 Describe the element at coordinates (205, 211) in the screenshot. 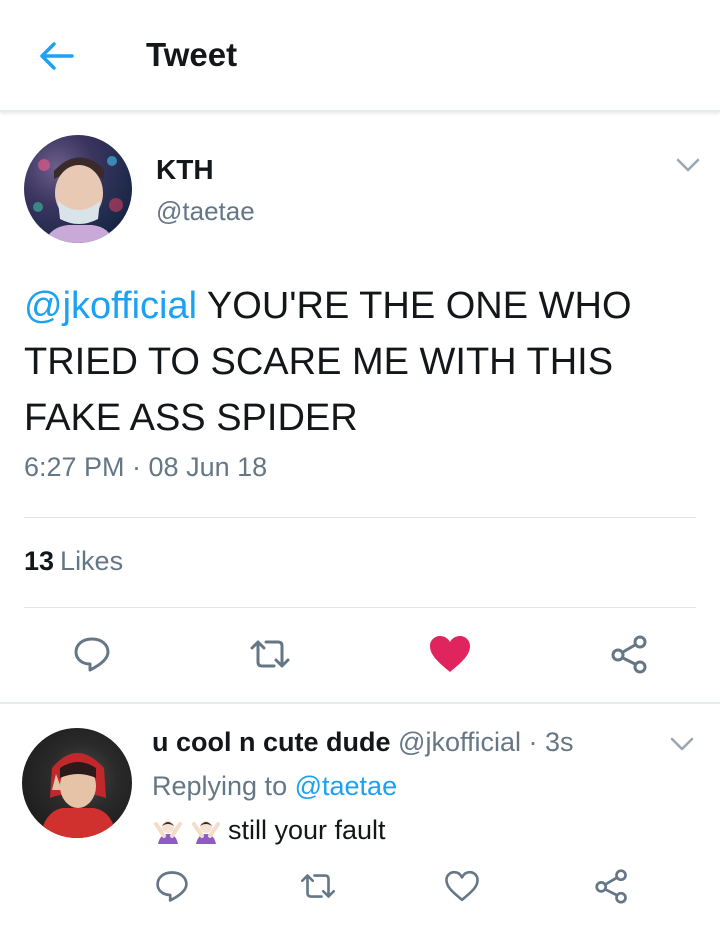

I see `author-handle: @taetae` at that location.